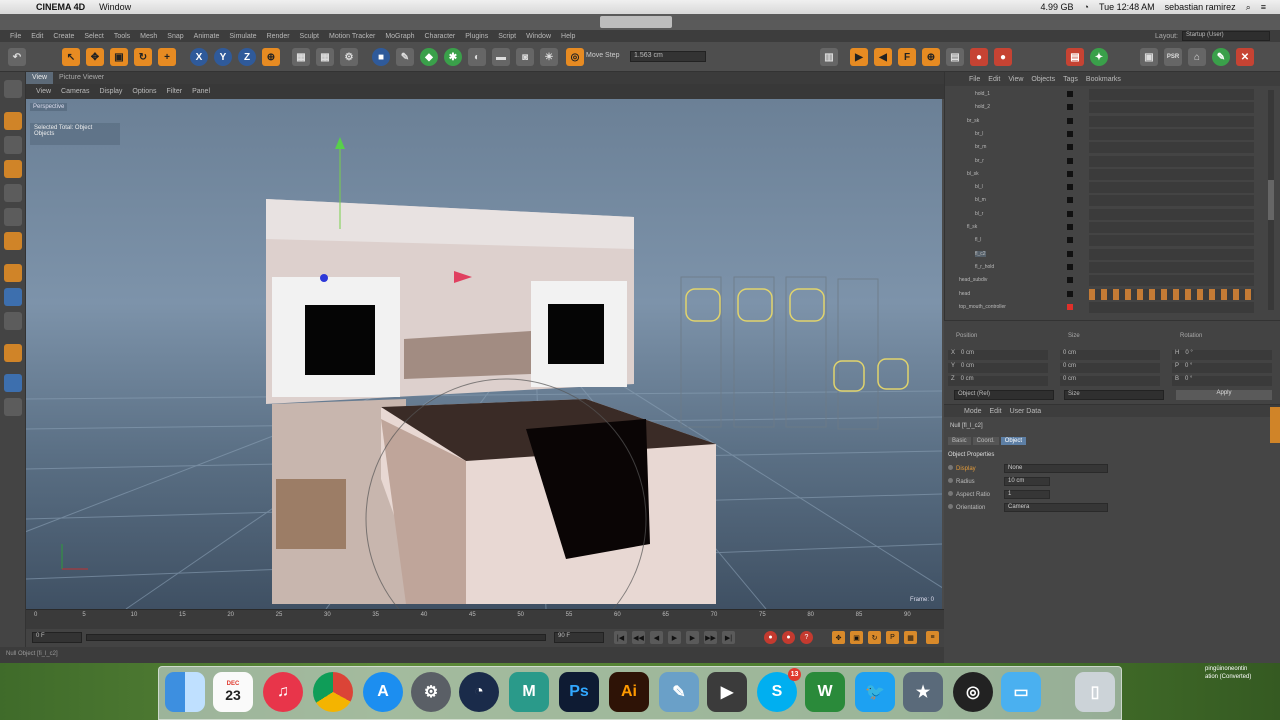 Image resolution: width=1280 pixels, height=720 pixels. Describe the element at coordinates (980, 200) in the screenshot. I see `object-name: bl_m` at that location.